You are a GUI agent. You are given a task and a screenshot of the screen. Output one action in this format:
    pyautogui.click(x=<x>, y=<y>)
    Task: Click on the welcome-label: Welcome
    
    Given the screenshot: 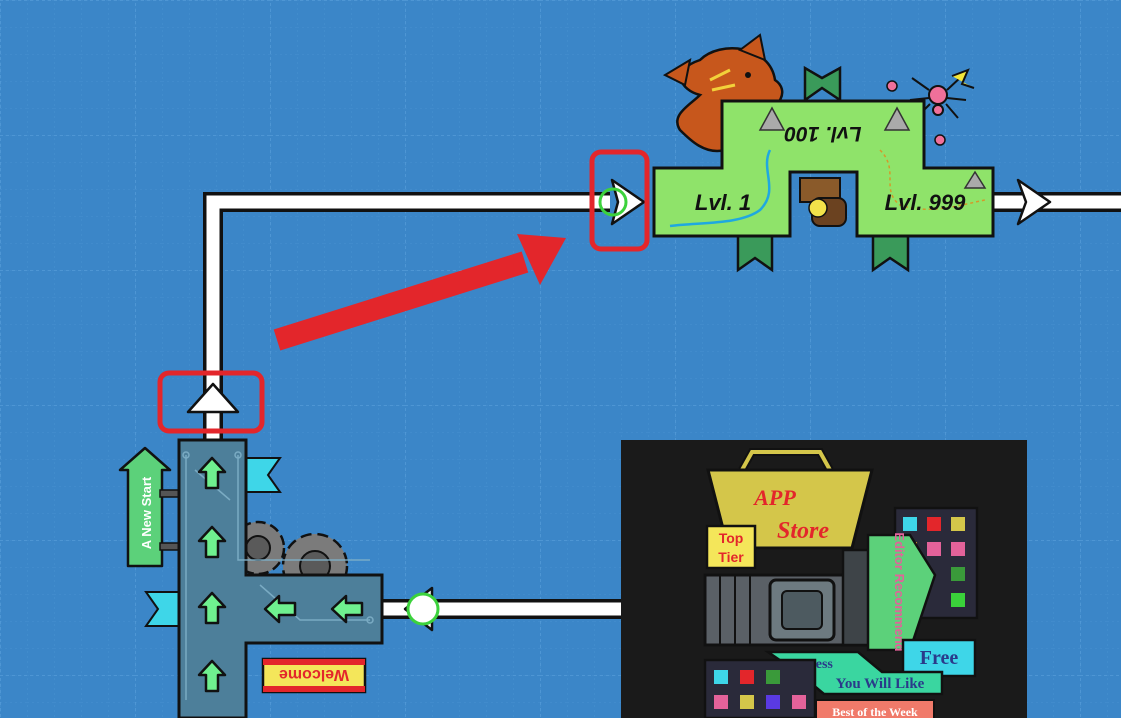 What is the action you would take?
    pyautogui.click(x=314, y=674)
    